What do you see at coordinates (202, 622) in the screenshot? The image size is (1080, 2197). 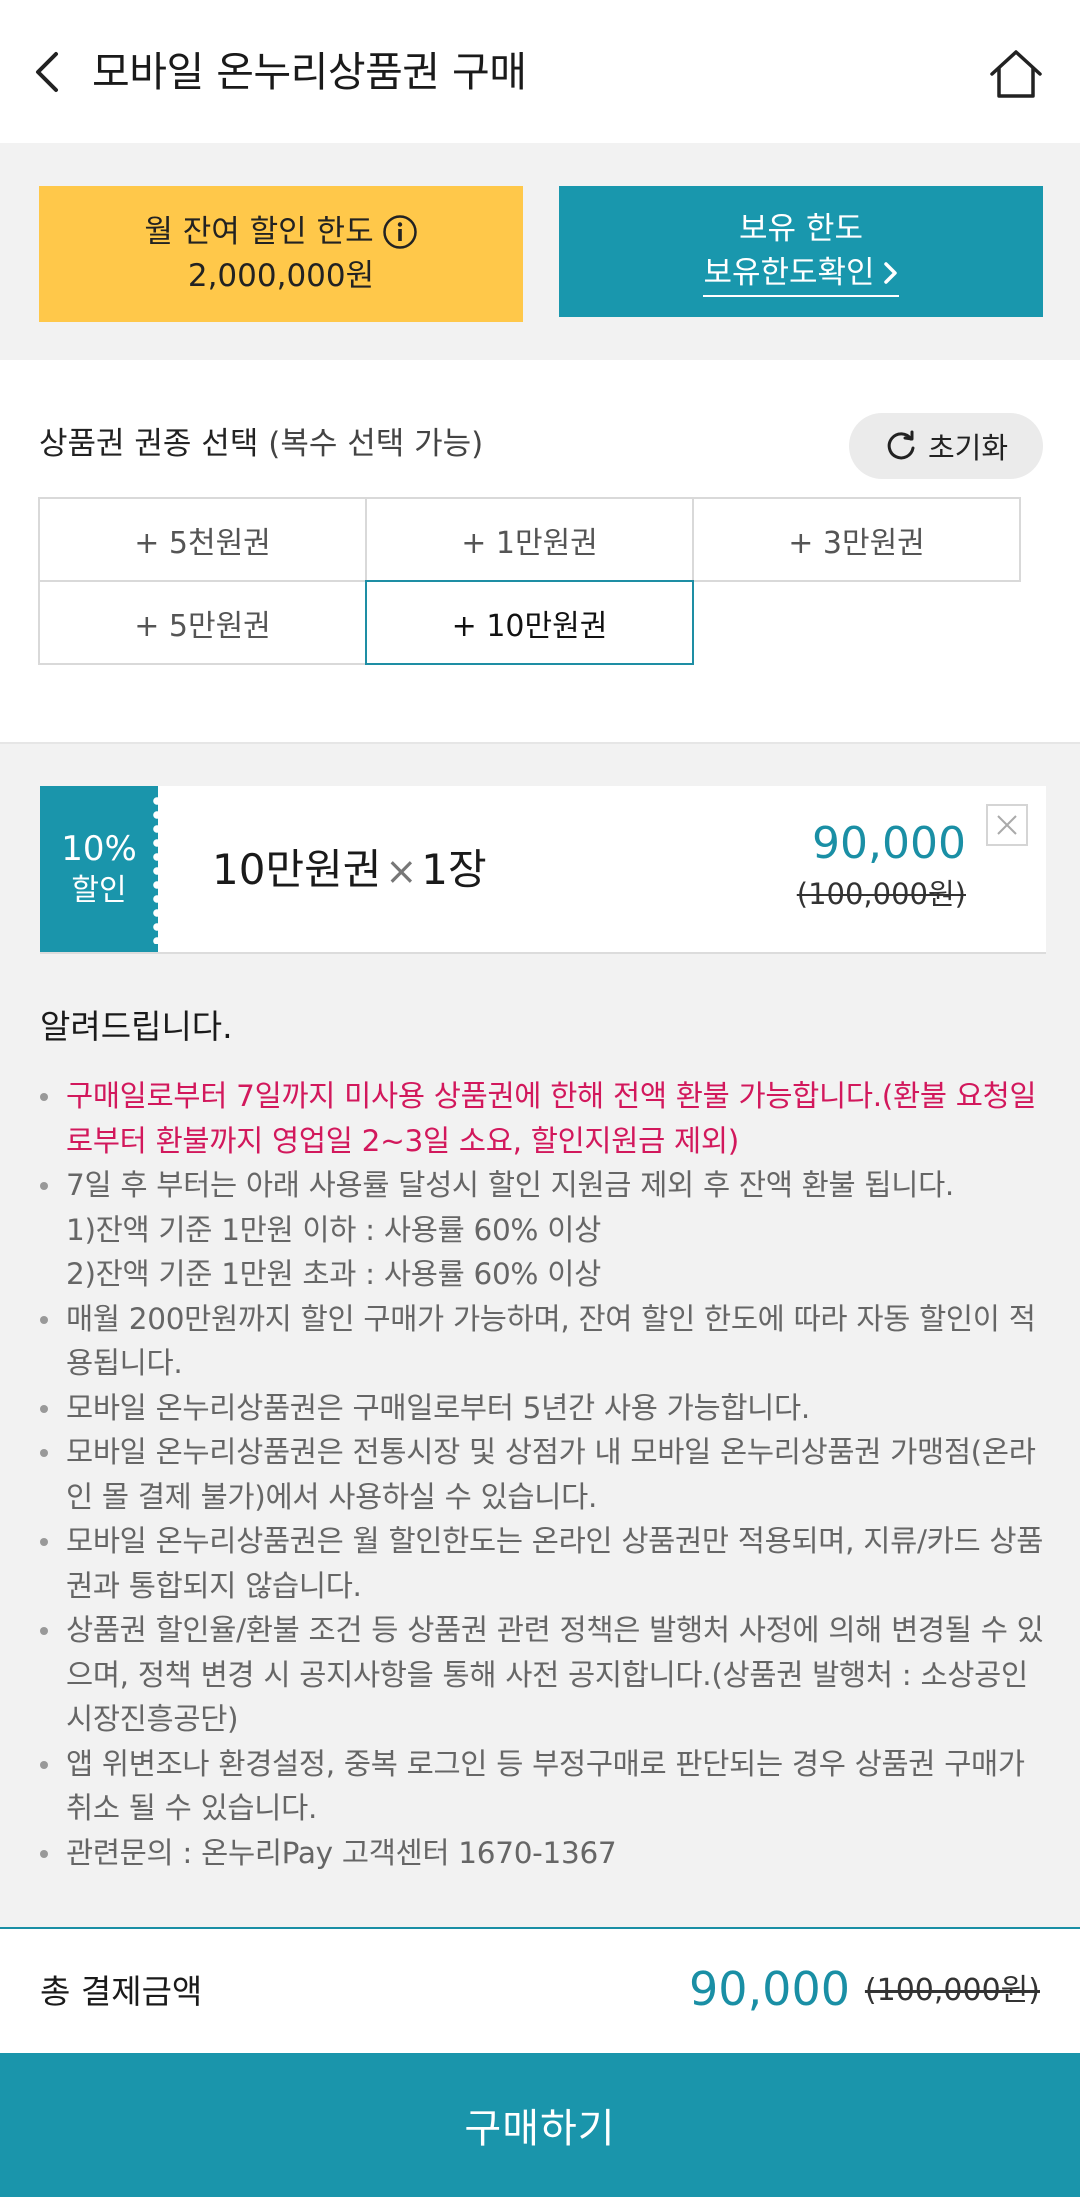 I see `voucher-option-50k: + 5만원권` at bounding box center [202, 622].